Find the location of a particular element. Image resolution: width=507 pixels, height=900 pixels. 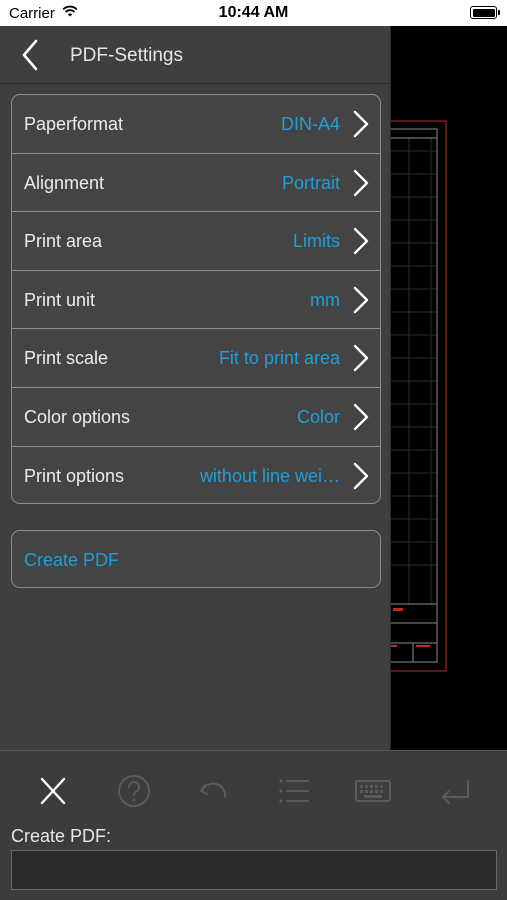

setting-print-scale: Print scale Fit to print area is located at coordinates (196, 358).